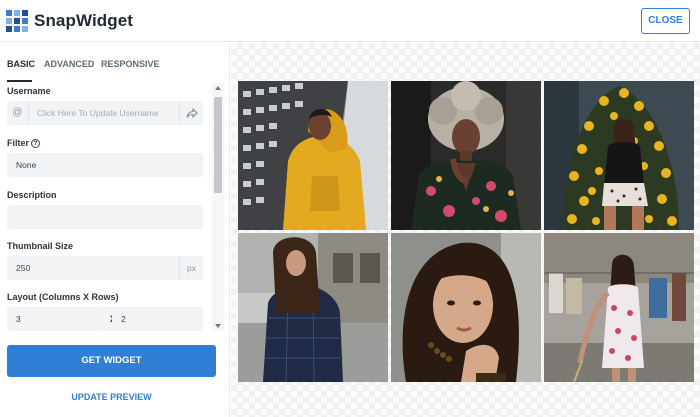 The image size is (700, 417). What do you see at coordinates (157, 319) in the screenshot?
I see `rows-field: 2` at bounding box center [157, 319].